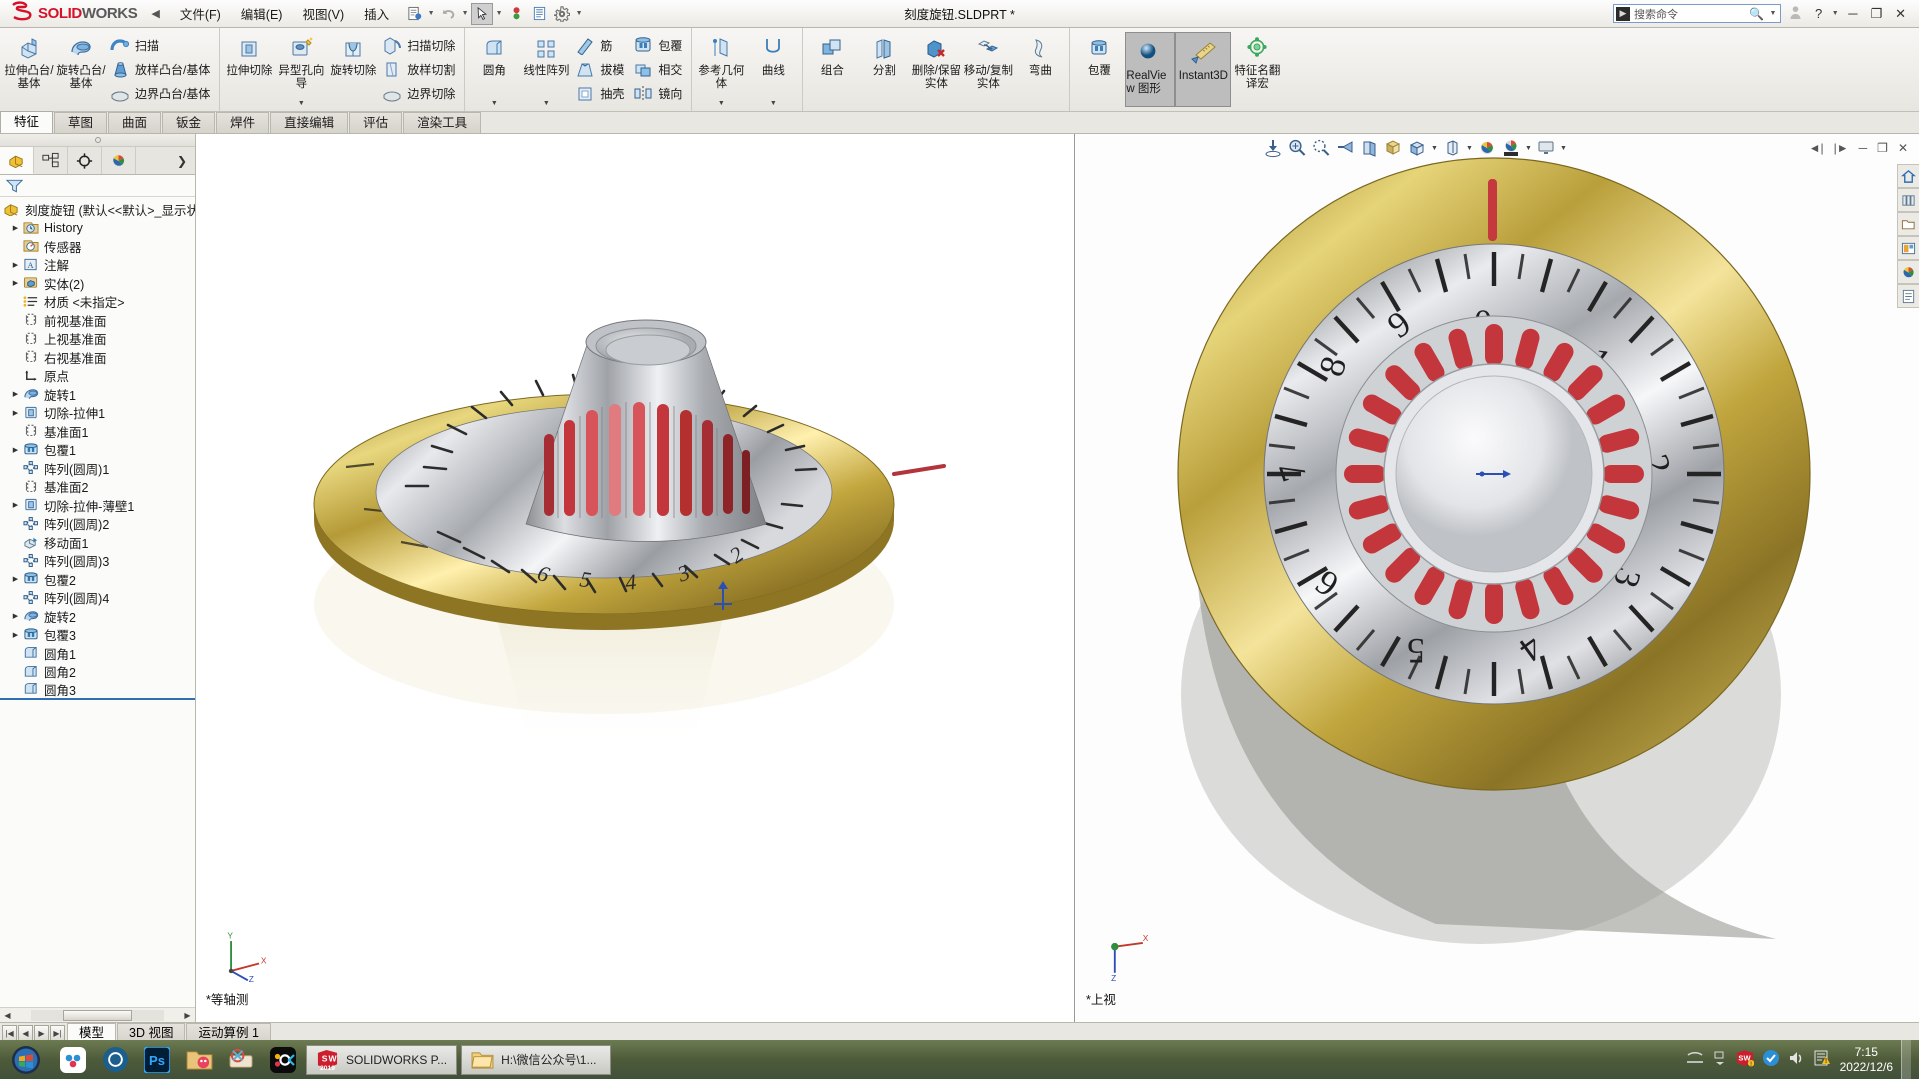  I want to click on shell-button: 抽壳, so click(601, 94).